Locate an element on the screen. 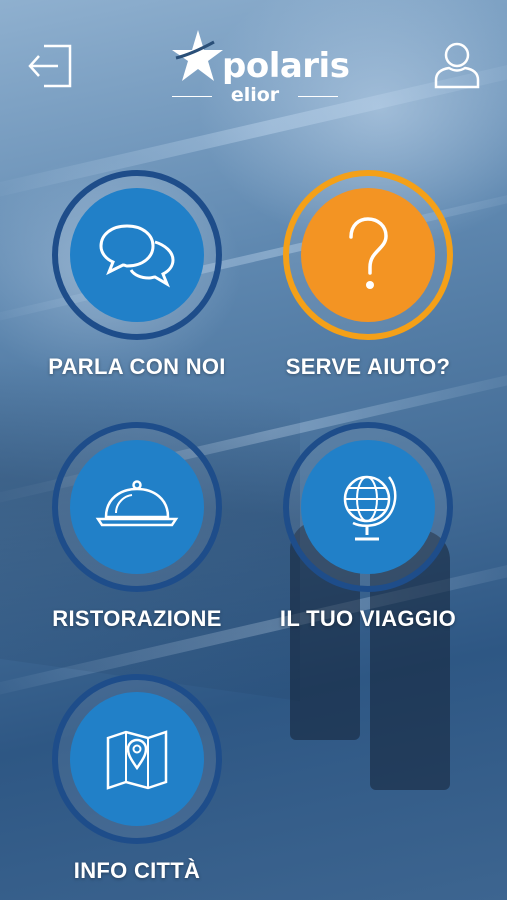  map-pin-icon is located at coordinates (137, 760).